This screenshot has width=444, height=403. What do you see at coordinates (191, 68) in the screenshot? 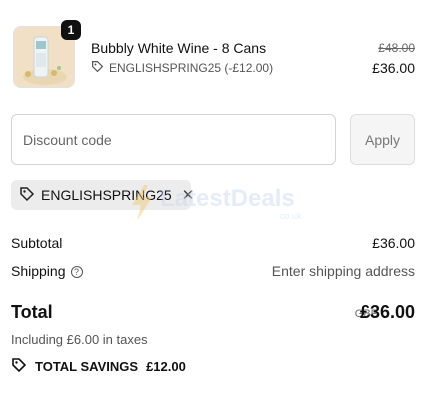
I see `item-discount-label: ENGLISHSPRING25 (-£12.00)` at bounding box center [191, 68].